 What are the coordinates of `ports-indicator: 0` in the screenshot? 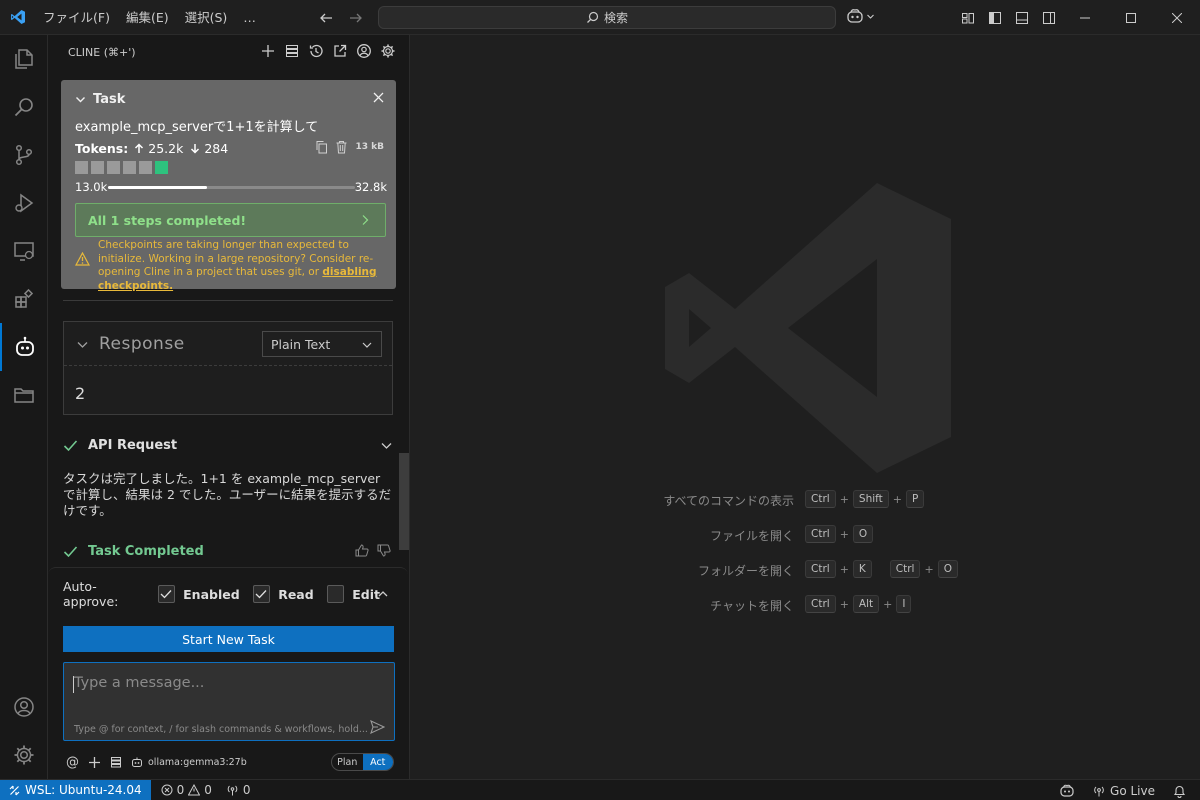 It's located at (238, 790).